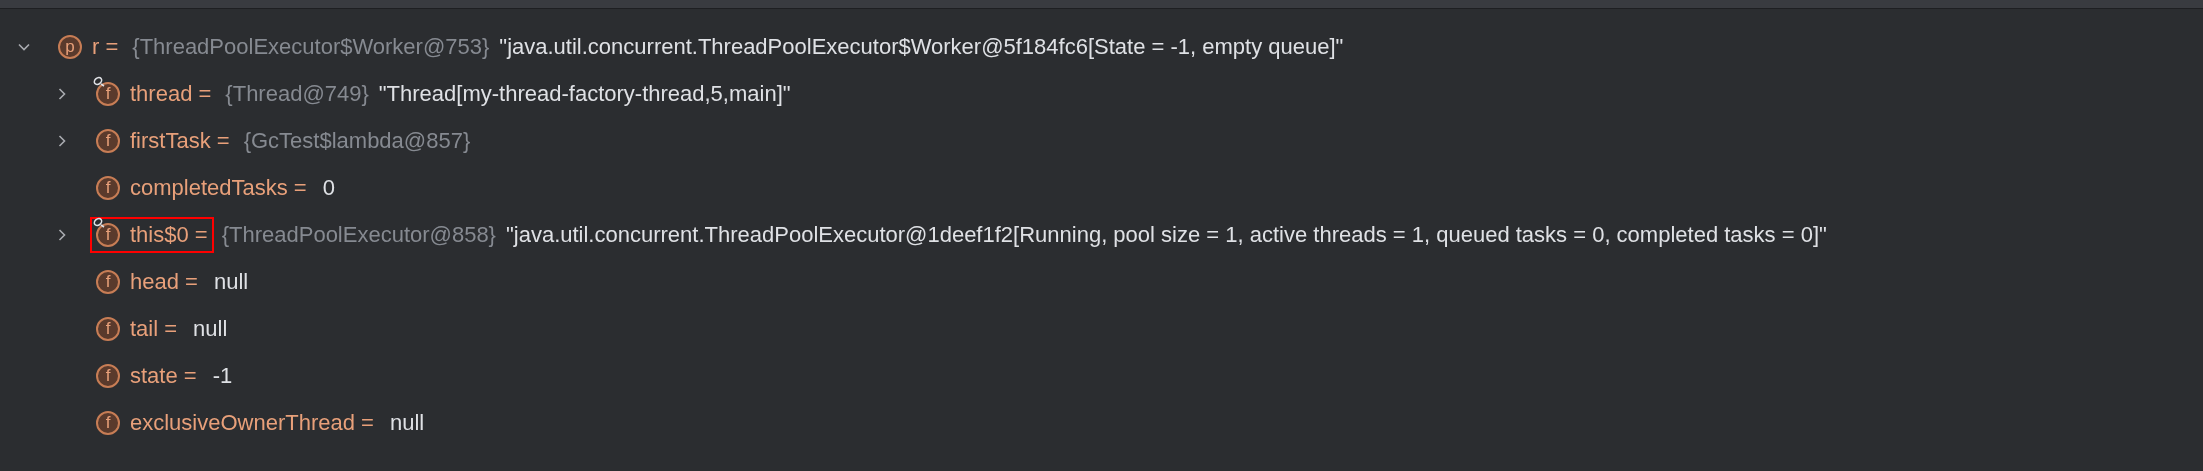  Describe the element at coordinates (163, 375) in the screenshot. I see `variable-name: state =` at that location.